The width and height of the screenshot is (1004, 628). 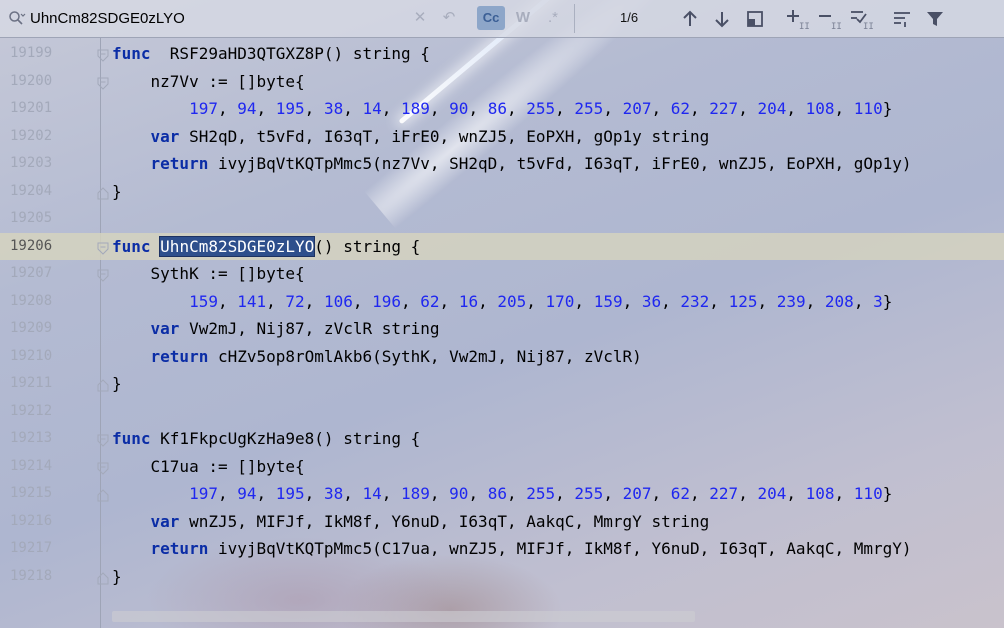 What do you see at coordinates (208, 81) in the screenshot?
I see `code-text: nz7Vv := []byte{` at bounding box center [208, 81].